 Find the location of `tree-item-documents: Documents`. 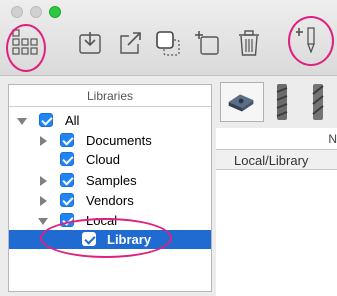

tree-item-documents: Documents is located at coordinates (110, 140).